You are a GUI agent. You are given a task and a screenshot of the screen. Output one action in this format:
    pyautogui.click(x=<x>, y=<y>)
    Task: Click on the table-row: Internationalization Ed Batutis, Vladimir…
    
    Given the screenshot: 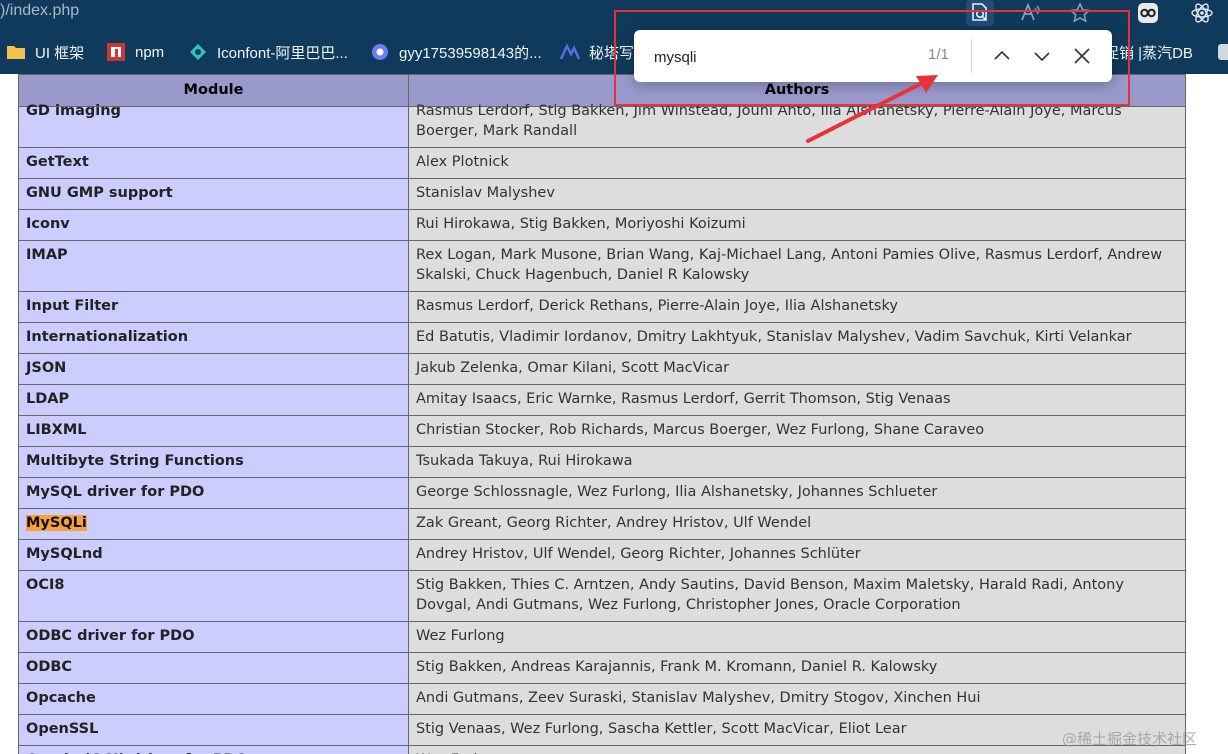 What is the action you would take?
    pyautogui.click(x=602, y=338)
    